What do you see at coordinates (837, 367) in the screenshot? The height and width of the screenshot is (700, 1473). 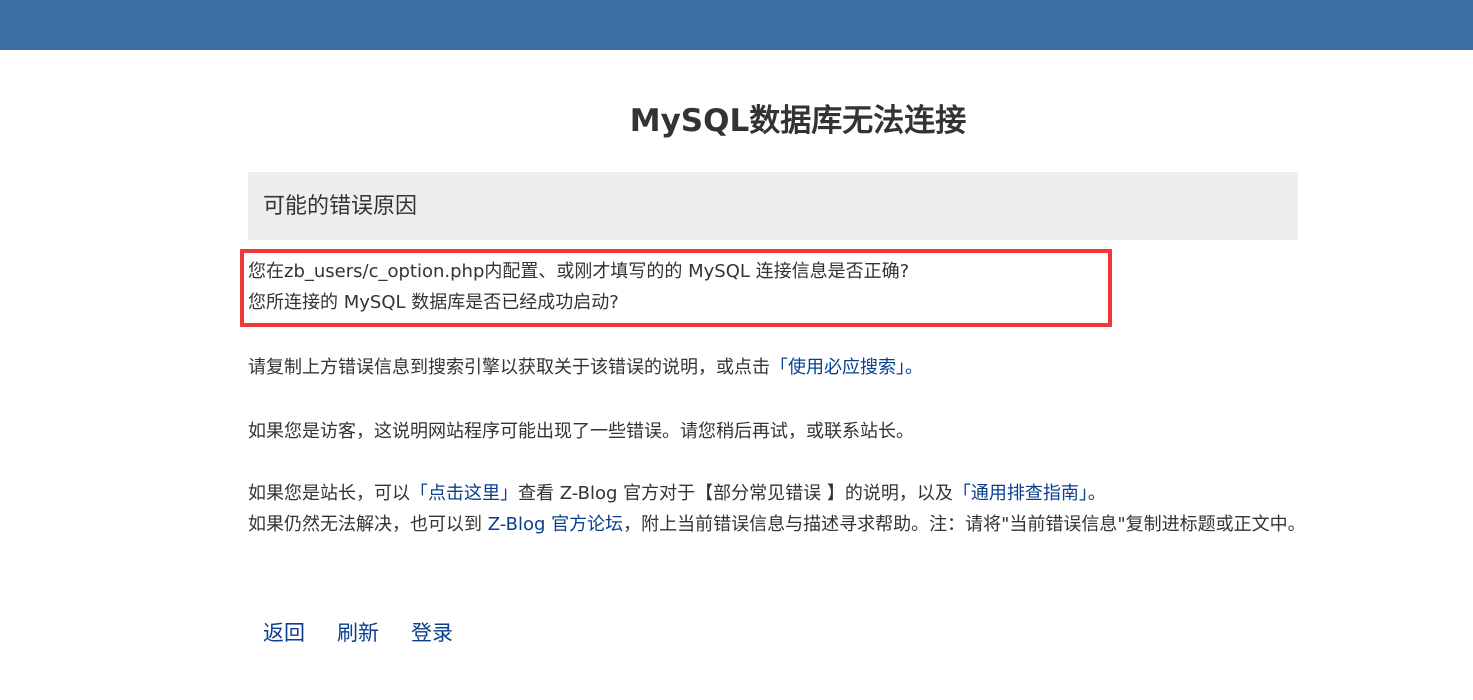 I see `bing-search-link: 「使用必应搜索」` at bounding box center [837, 367].